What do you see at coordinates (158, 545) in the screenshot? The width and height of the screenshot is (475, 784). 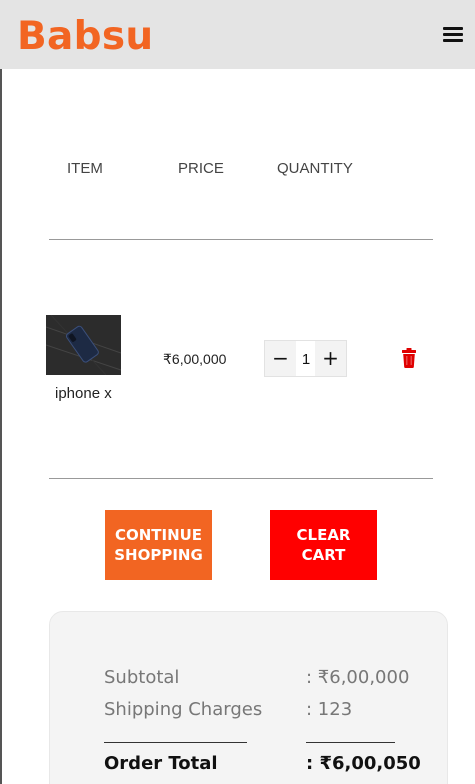 I see `continue-shopping-button: CONTINUE SHOPPING` at bounding box center [158, 545].